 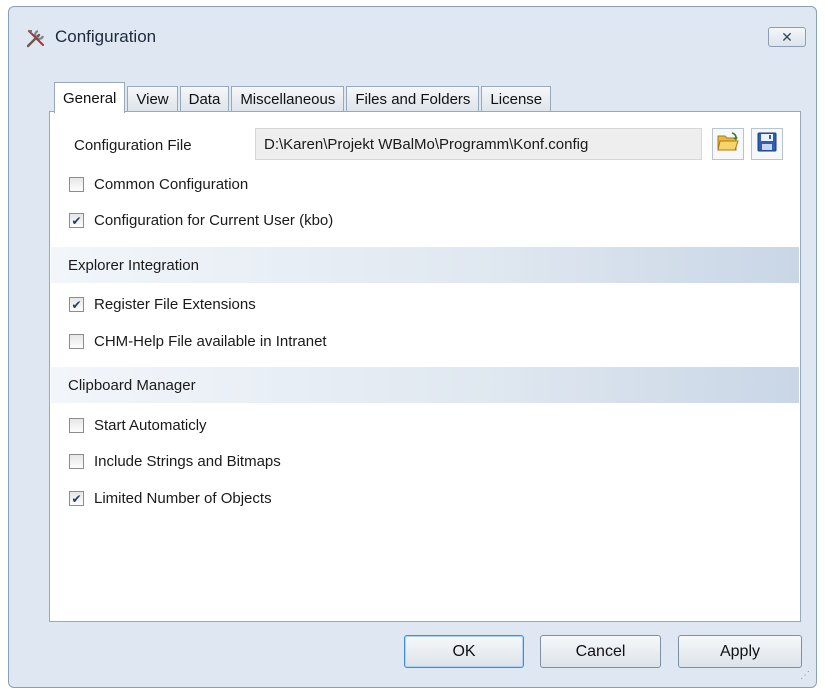 What do you see at coordinates (76, 304) in the screenshot?
I see `register-file-extensions-checkbox: ✔` at bounding box center [76, 304].